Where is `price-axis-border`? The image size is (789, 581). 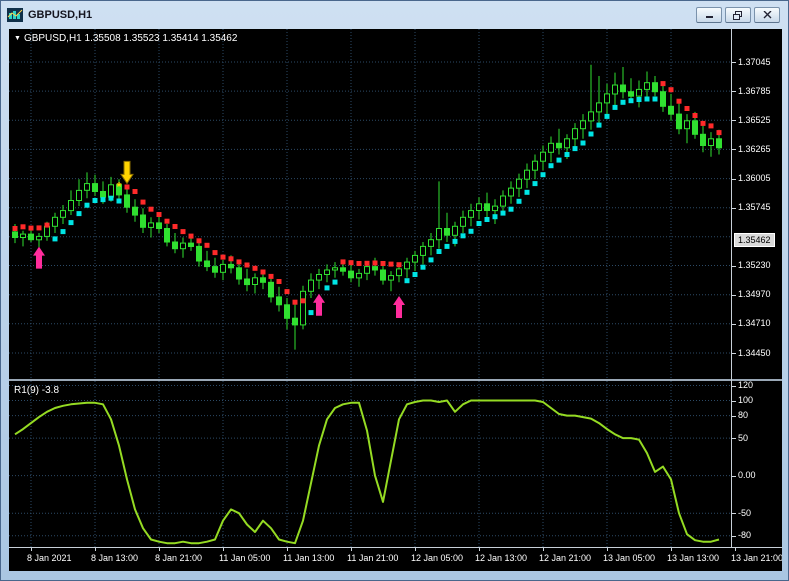
price-axis-border is located at coordinates (731, 288).